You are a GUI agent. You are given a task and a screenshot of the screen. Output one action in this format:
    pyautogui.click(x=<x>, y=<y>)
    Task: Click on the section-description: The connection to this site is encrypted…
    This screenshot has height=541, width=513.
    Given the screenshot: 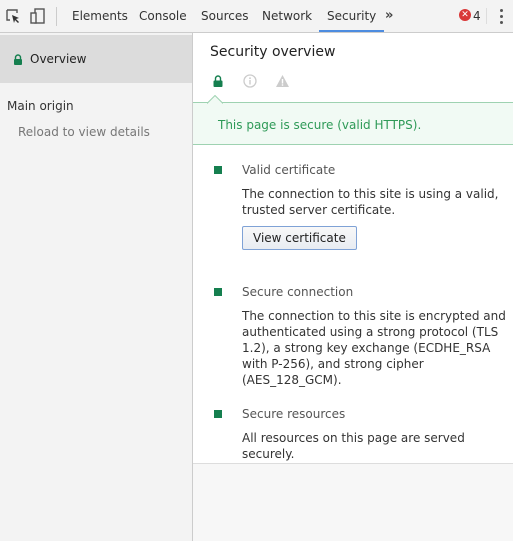 What is the action you would take?
    pyautogui.click(x=374, y=348)
    